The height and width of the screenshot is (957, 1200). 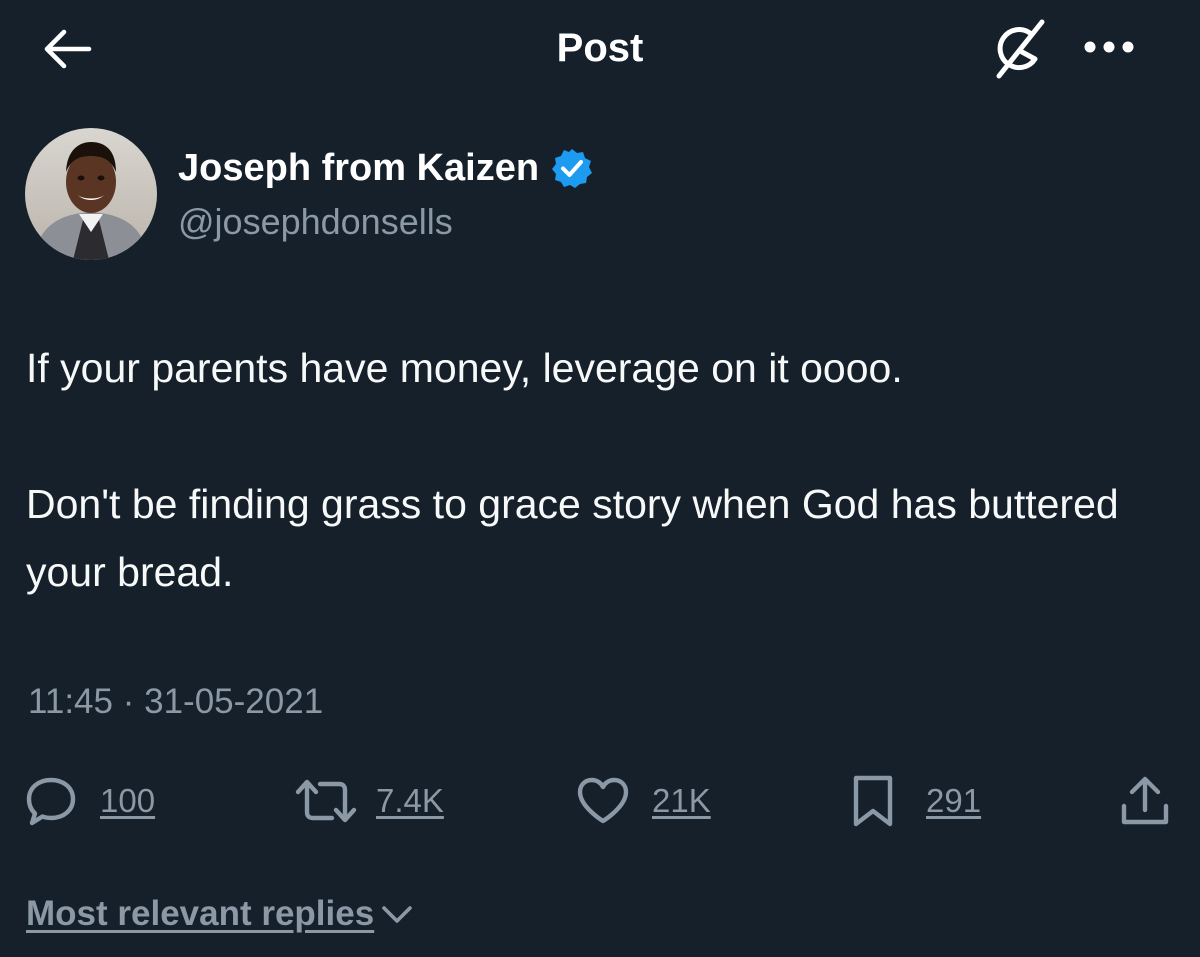 I want to click on tweet-actions-bar: 100 7.4K 21K 291, so click(x=600, y=801).